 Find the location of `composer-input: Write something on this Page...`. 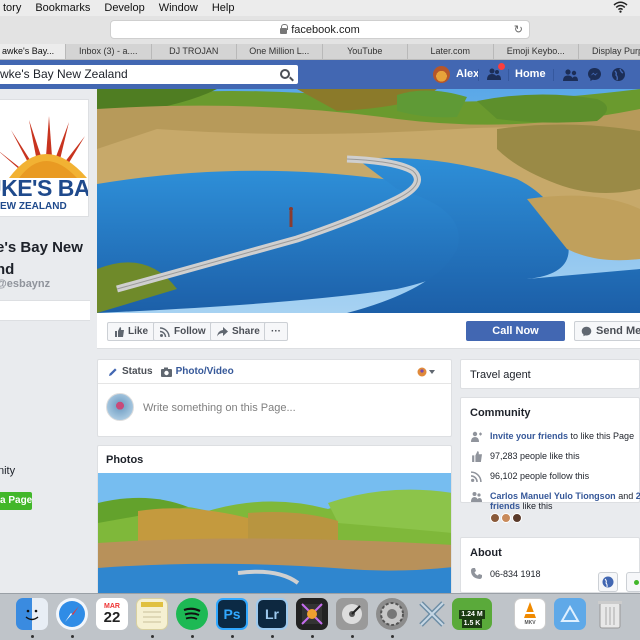

composer-input: Write something on this Page... is located at coordinates (219, 408).